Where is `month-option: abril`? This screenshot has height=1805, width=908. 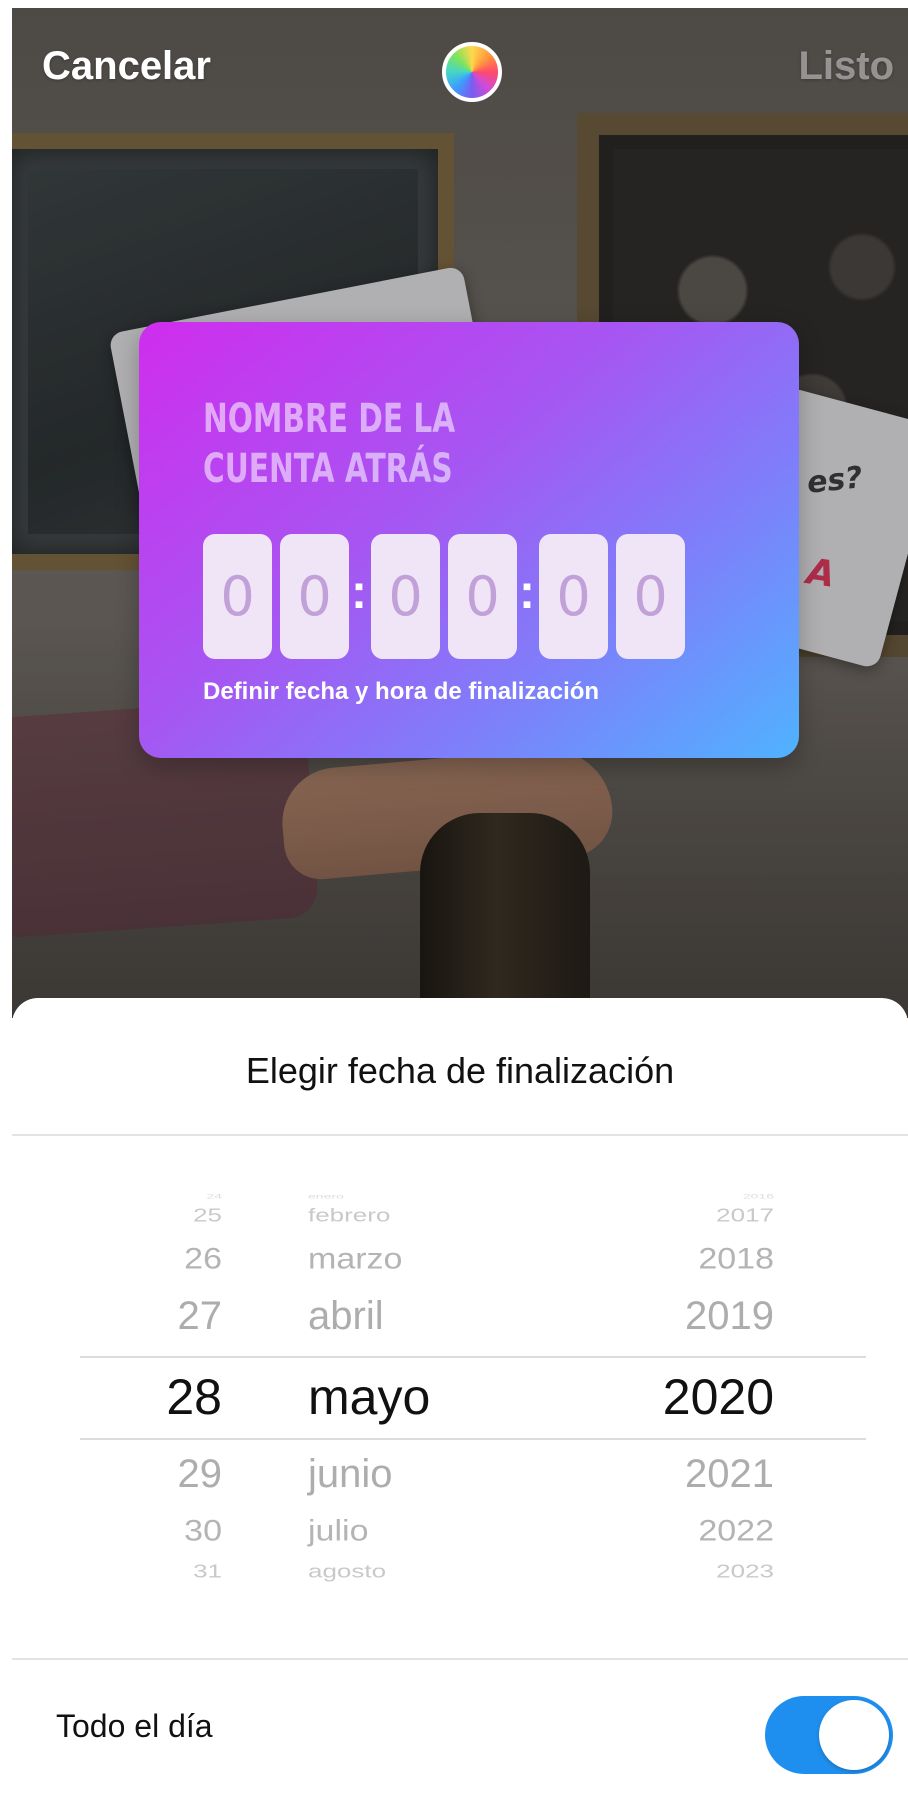 month-option: abril is located at coordinates (438, 1316).